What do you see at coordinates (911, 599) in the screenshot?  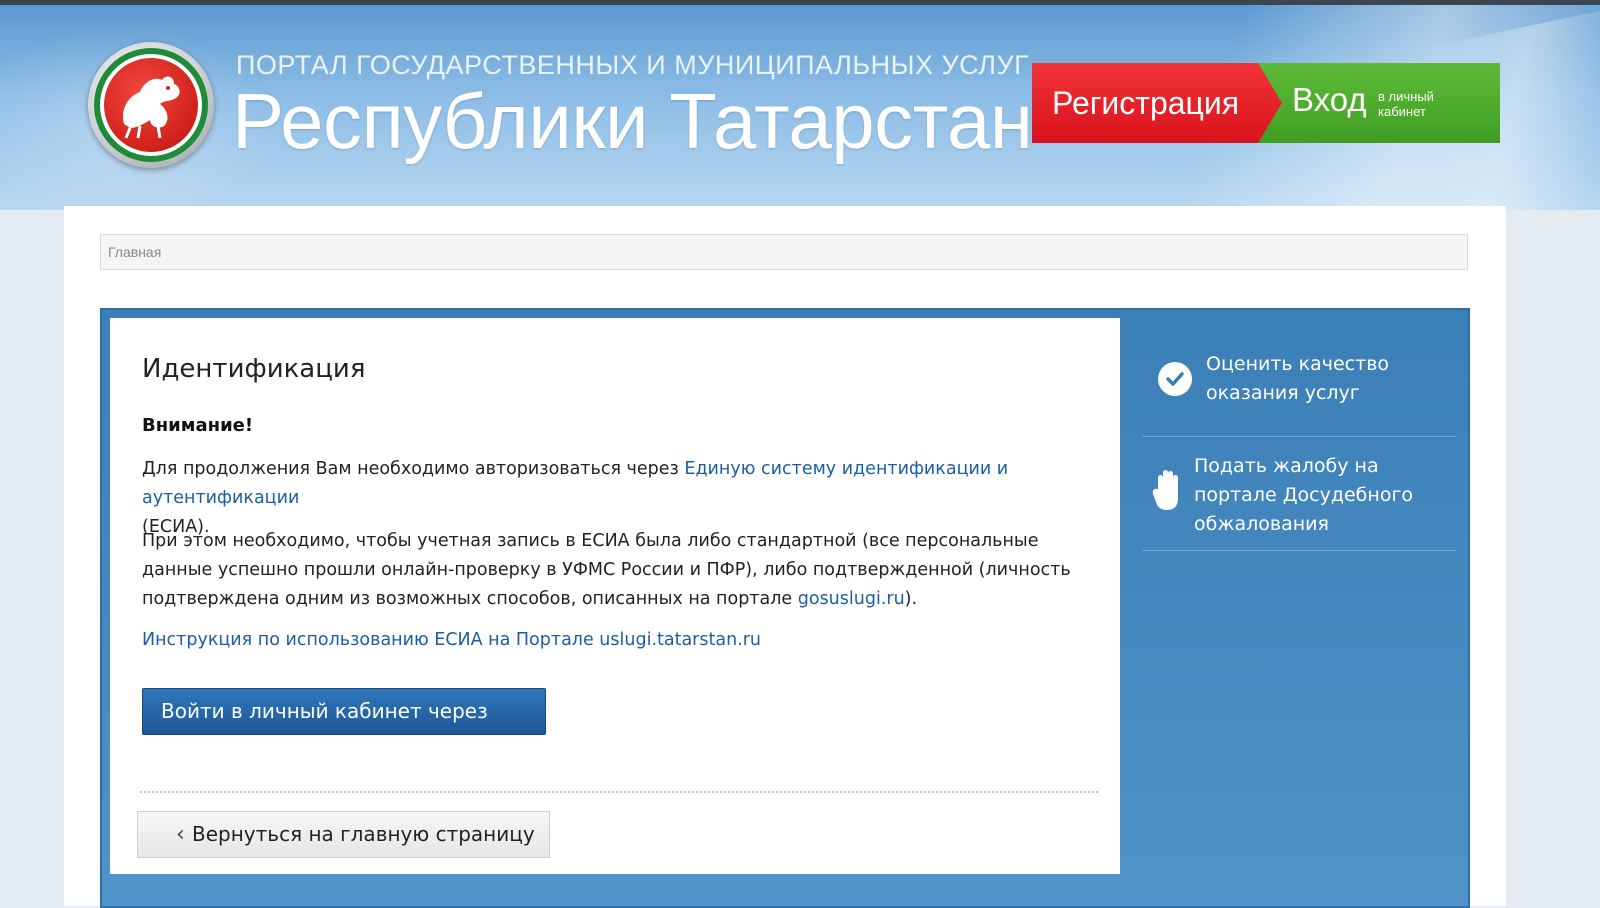 I see `requirements-text-tail: ).` at bounding box center [911, 599].